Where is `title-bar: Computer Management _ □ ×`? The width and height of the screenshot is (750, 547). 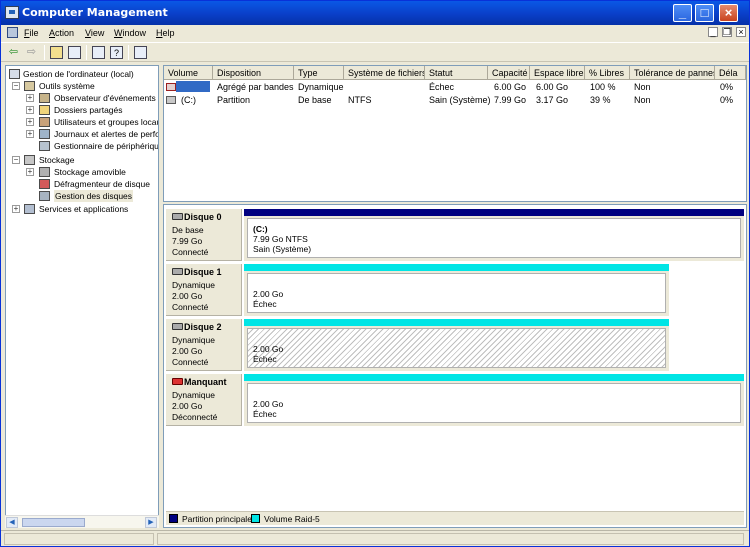
title-bar: Computer Management _ □ × is located at coordinates (375, 13).